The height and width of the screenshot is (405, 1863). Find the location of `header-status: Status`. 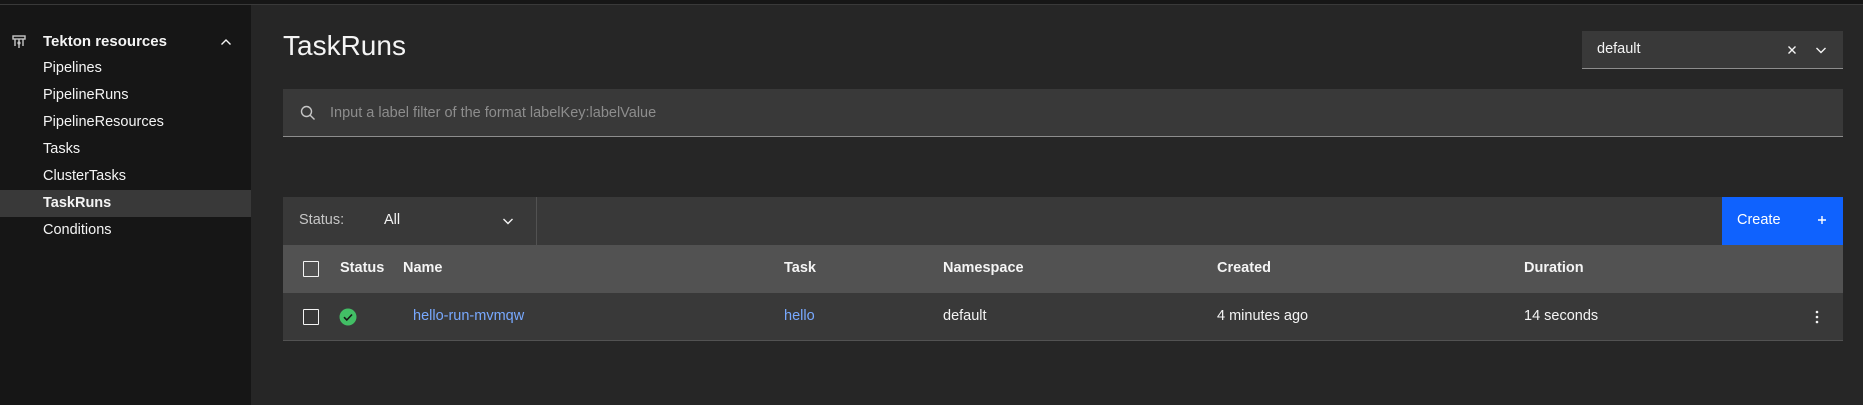

header-status: Status is located at coordinates (362, 268).